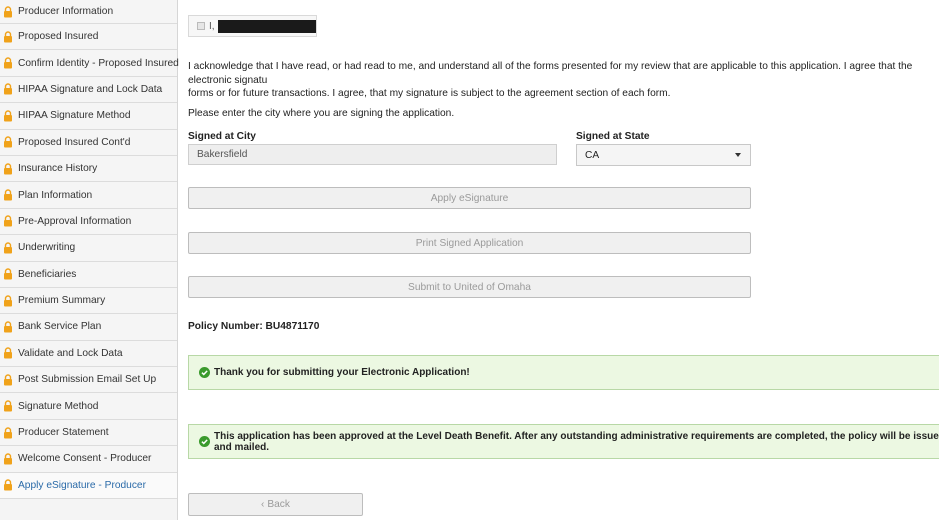 This screenshot has height=520, width=939. I want to click on sidebar-item: HIPAA Signature Method, so click(88, 116).